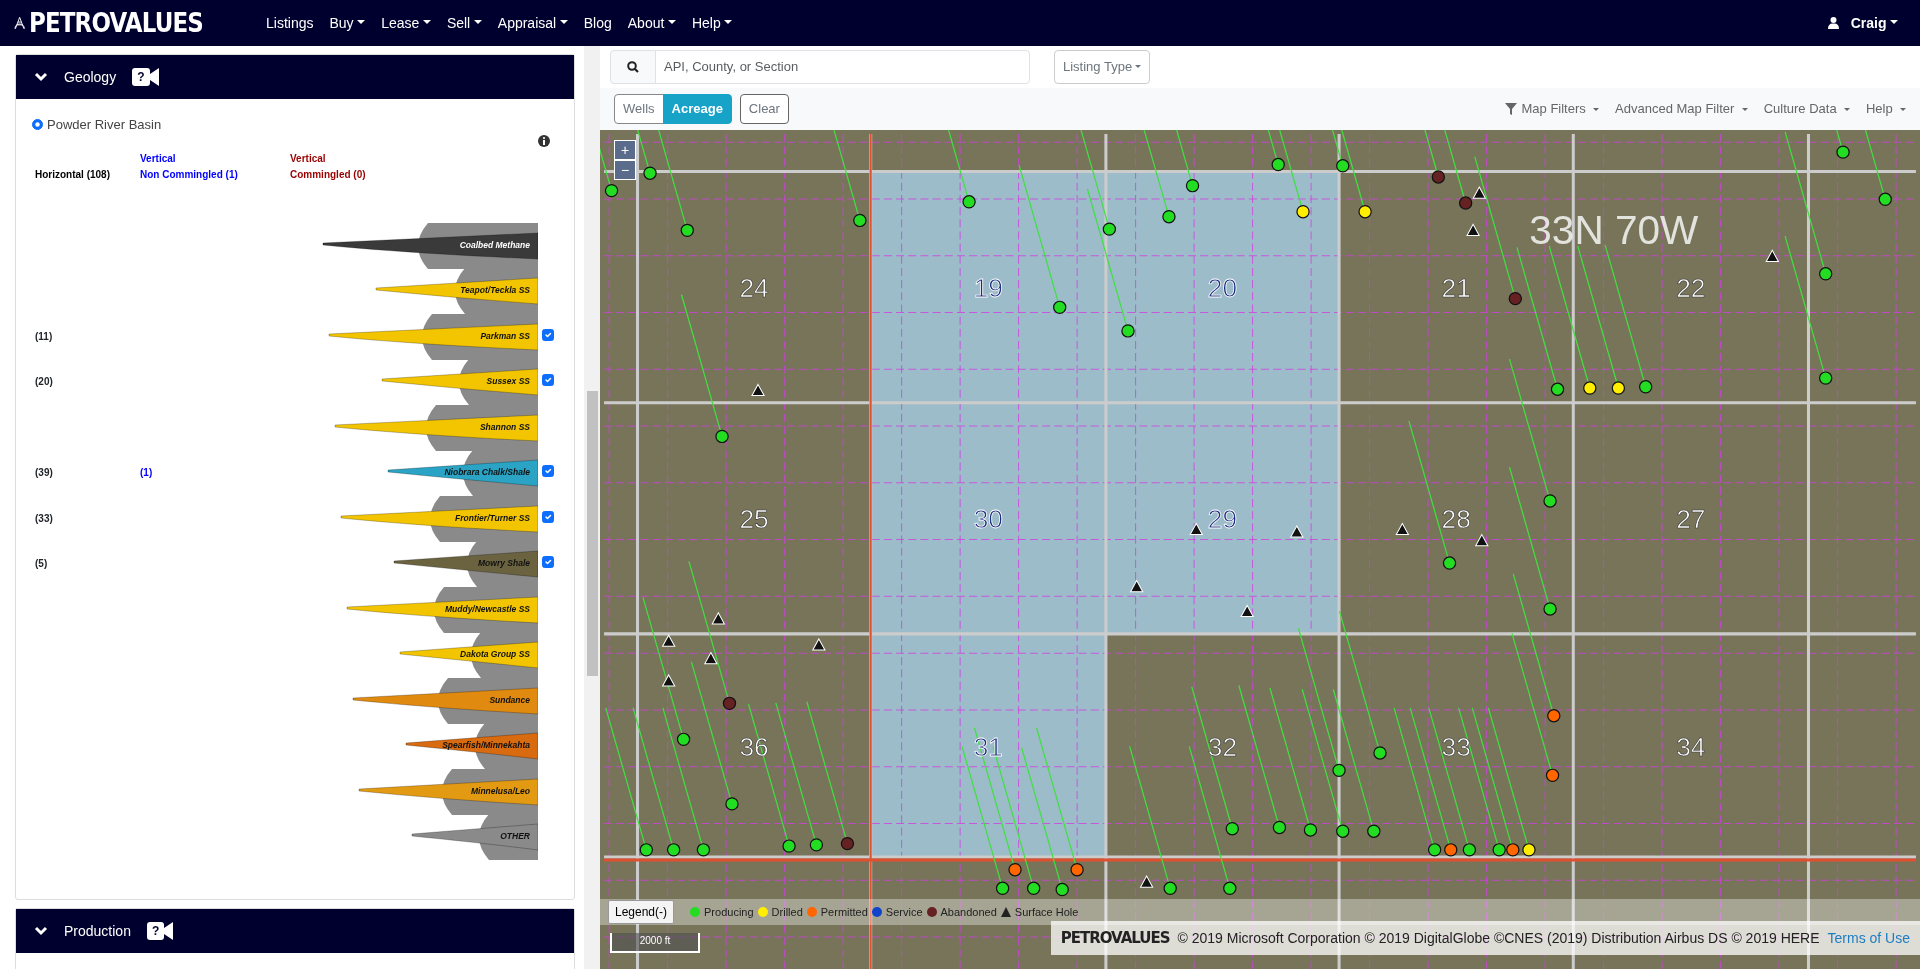  Describe the element at coordinates (532, 23) in the screenshot. I see `nav-menu-link: Appraisal` at that location.